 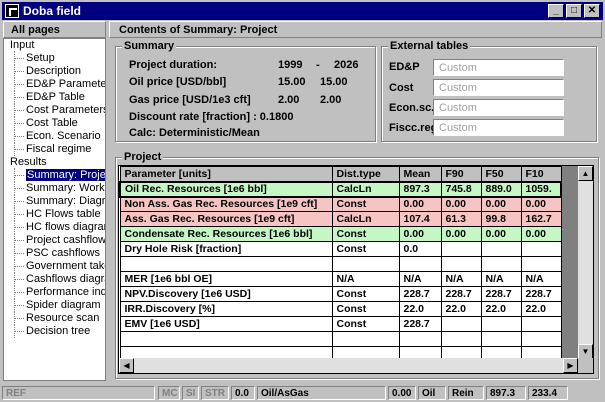 What do you see at coordinates (226, 234) in the screenshot?
I see `table-cell: Condensate Rec. Resources [1e6 bbl]` at bounding box center [226, 234].